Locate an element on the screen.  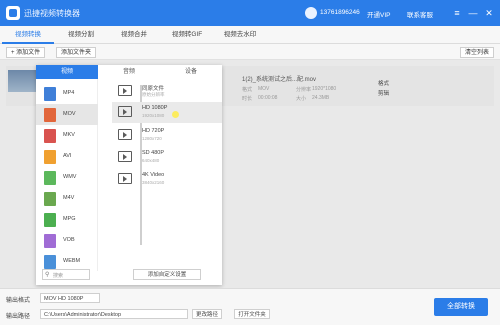
convert-all-button: 全部转换 is located at coordinates (461, 307).